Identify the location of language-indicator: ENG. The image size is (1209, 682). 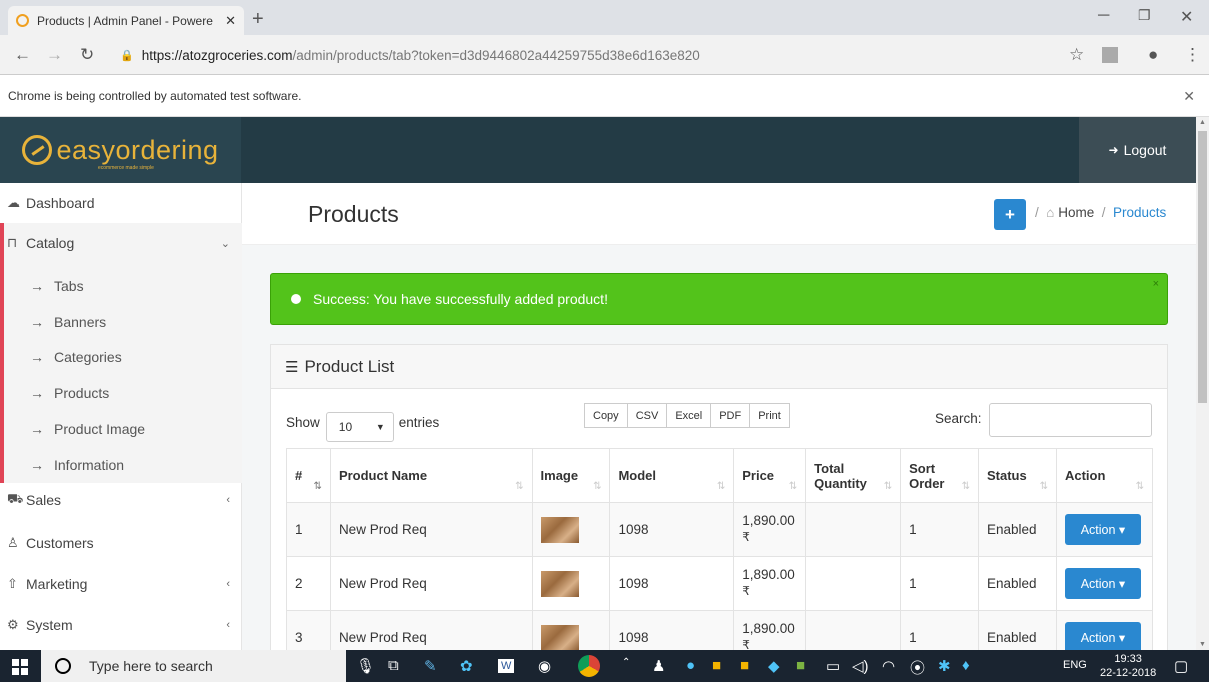
(1075, 665).